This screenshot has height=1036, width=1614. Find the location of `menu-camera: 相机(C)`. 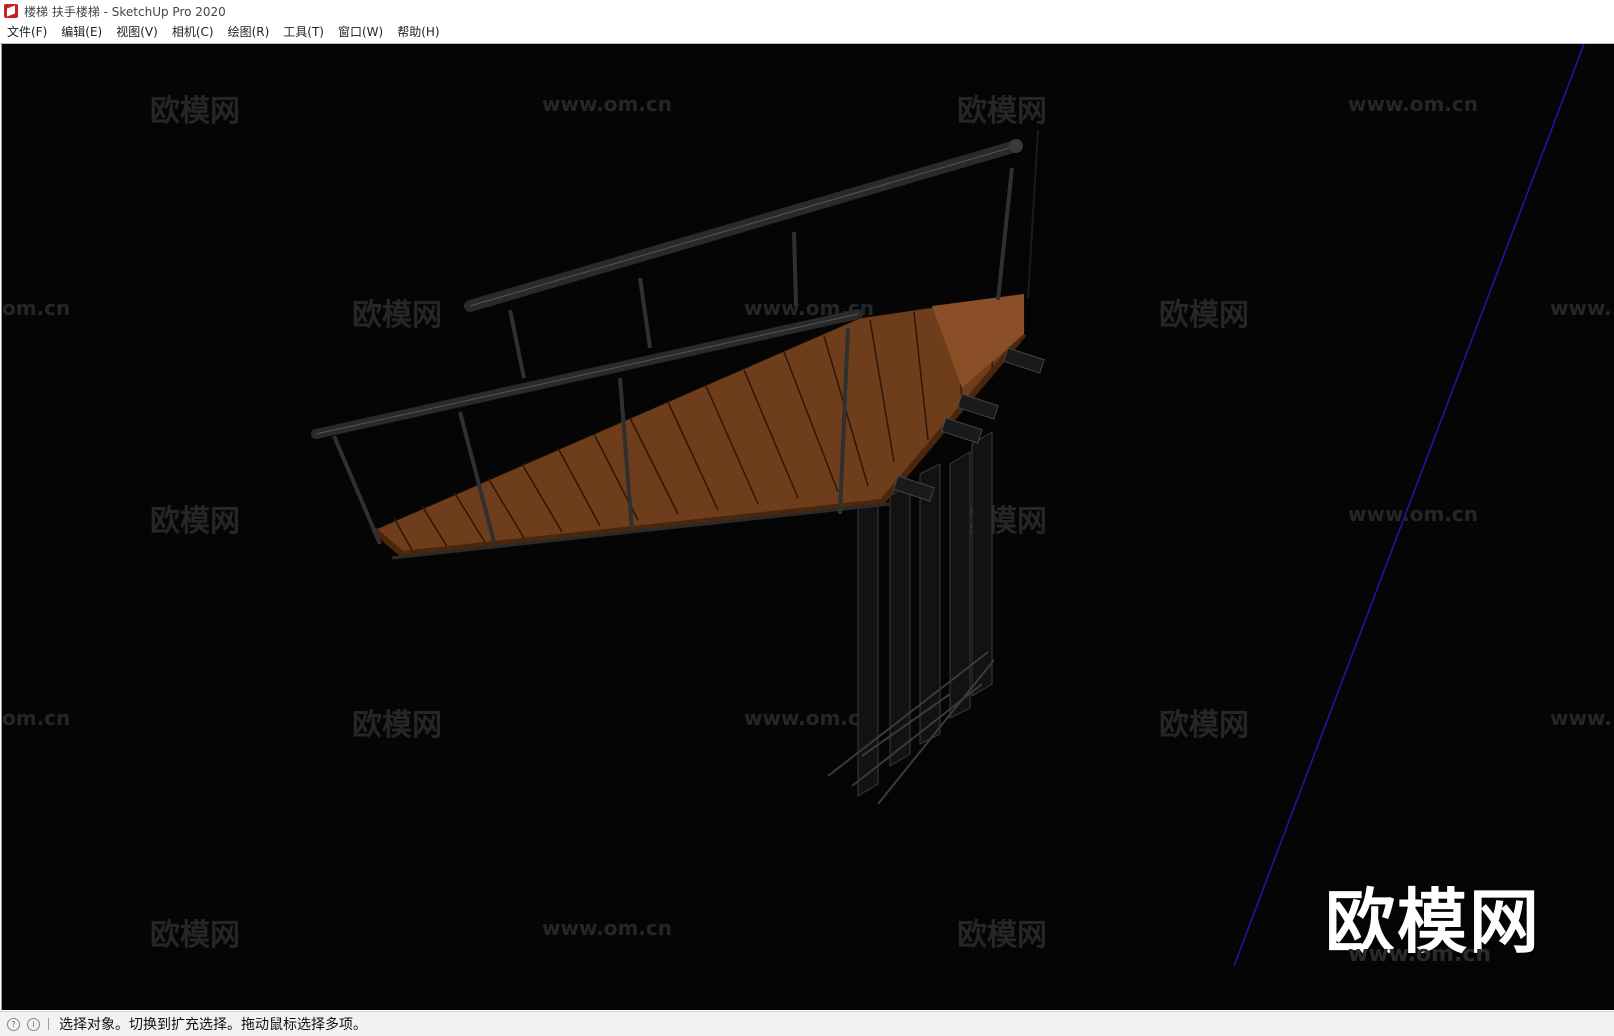

menu-camera: 相机(C) is located at coordinates (193, 32).